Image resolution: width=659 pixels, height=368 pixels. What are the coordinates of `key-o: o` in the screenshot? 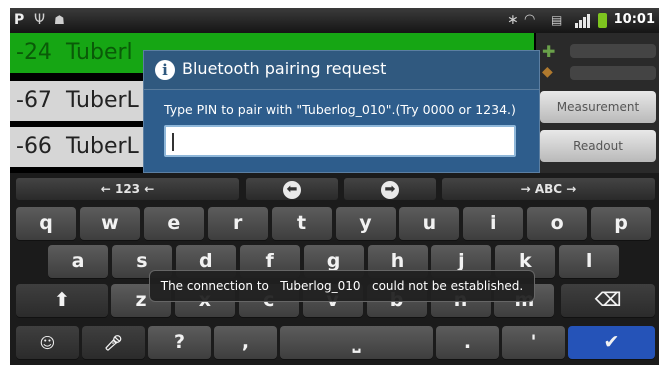 It's located at (557, 223).